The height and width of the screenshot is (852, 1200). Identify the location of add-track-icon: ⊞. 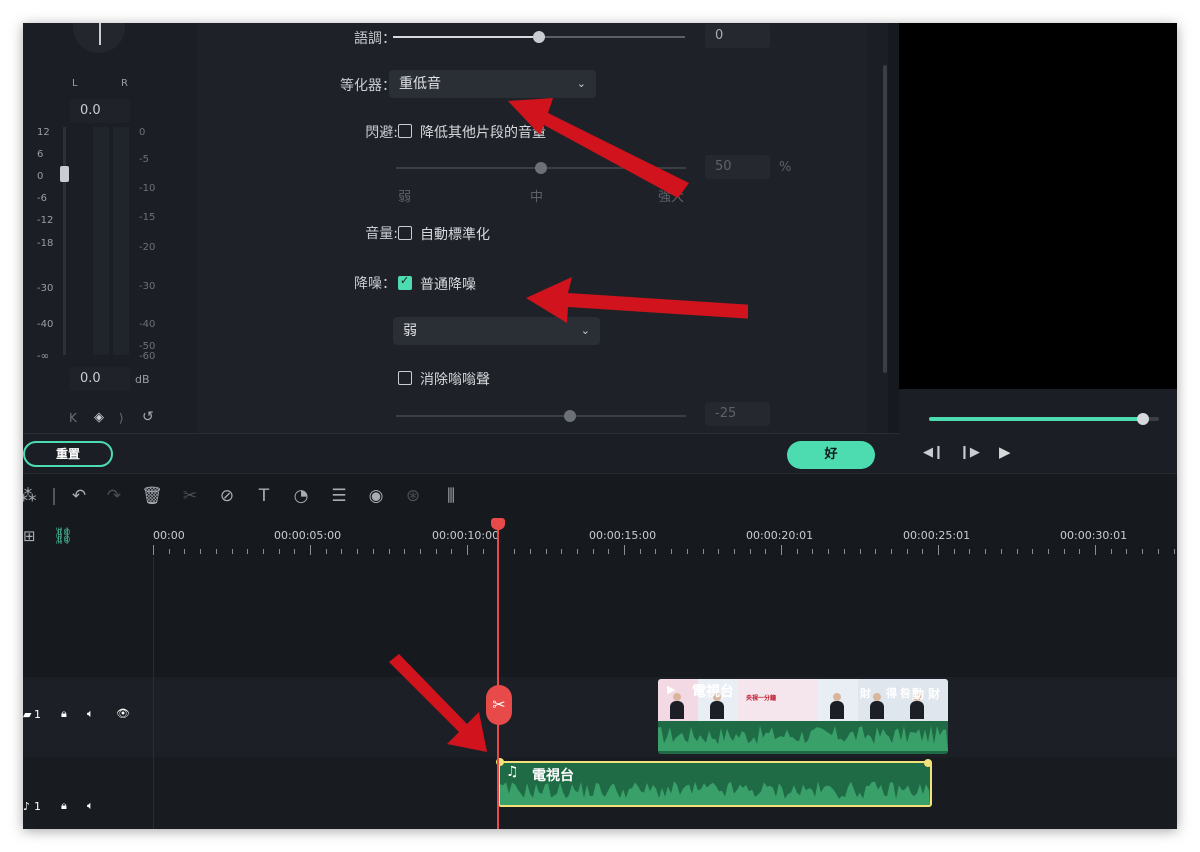
(29, 536).